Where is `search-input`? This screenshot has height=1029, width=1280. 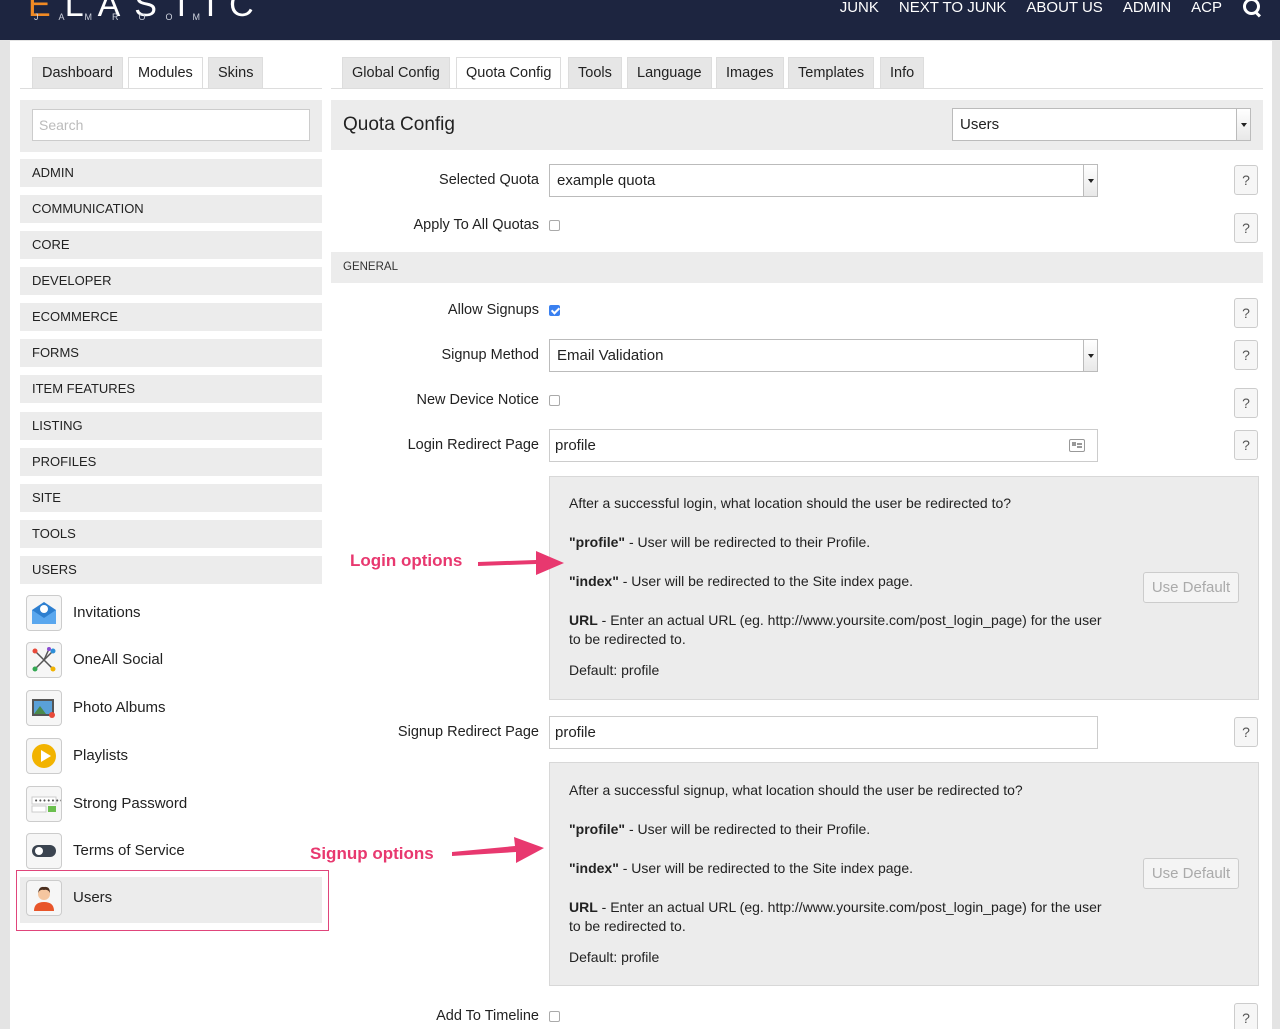
search-input is located at coordinates (171, 125).